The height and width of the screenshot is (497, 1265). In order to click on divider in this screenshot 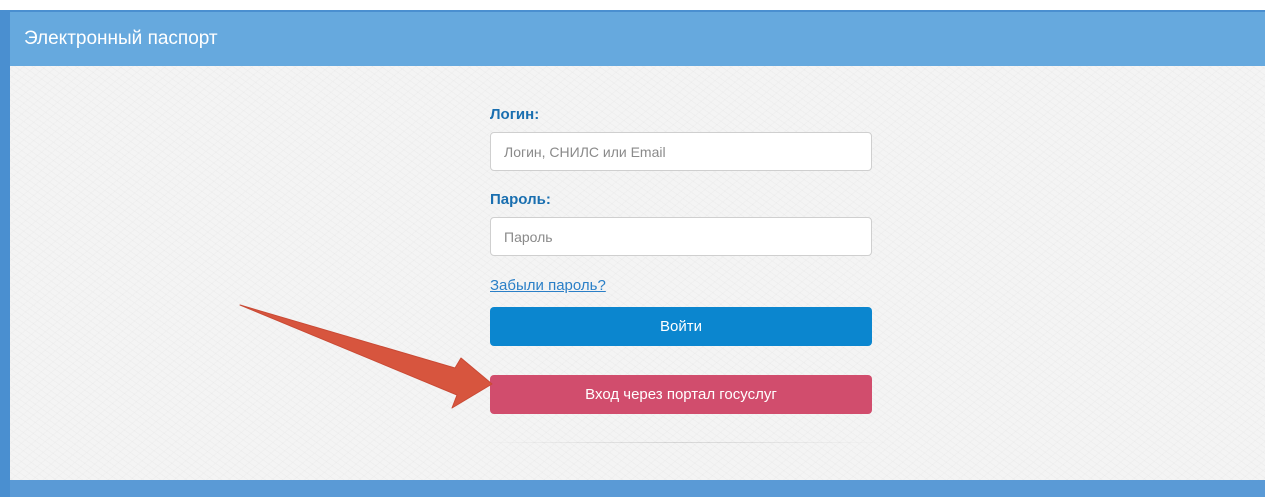, I will do `click(680, 442)`.